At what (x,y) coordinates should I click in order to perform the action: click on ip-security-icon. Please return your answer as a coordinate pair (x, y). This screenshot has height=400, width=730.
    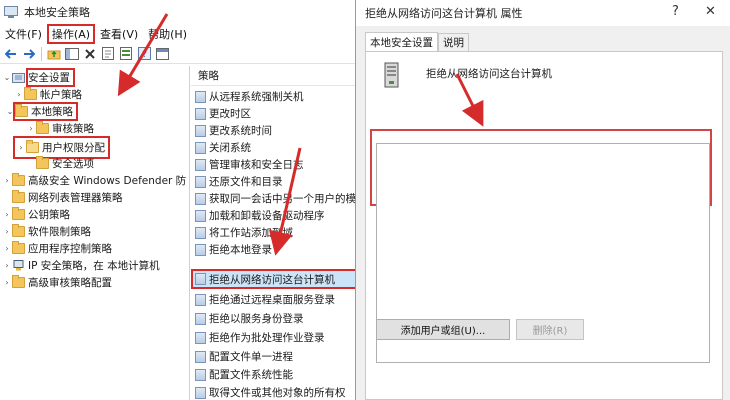
    Looking at the image, I should click on (18, 265).